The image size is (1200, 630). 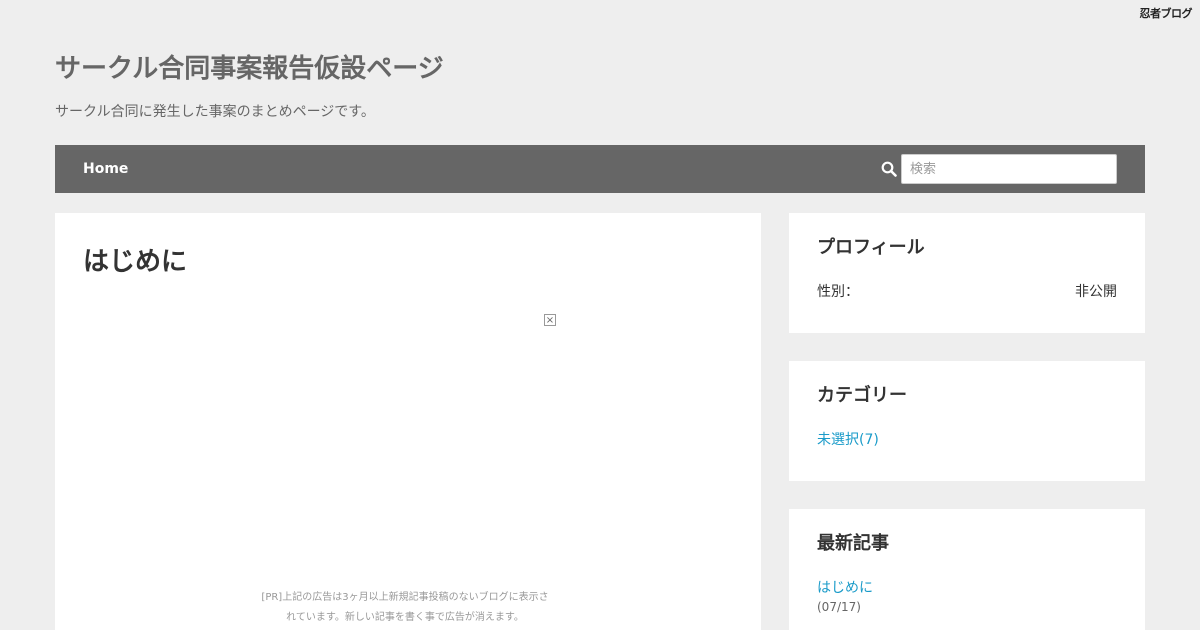 What do you see at coordinates (862, 395) in the screenshot?
I see `category-widget-title: カテゴリー` at bounding box center [862, 395].